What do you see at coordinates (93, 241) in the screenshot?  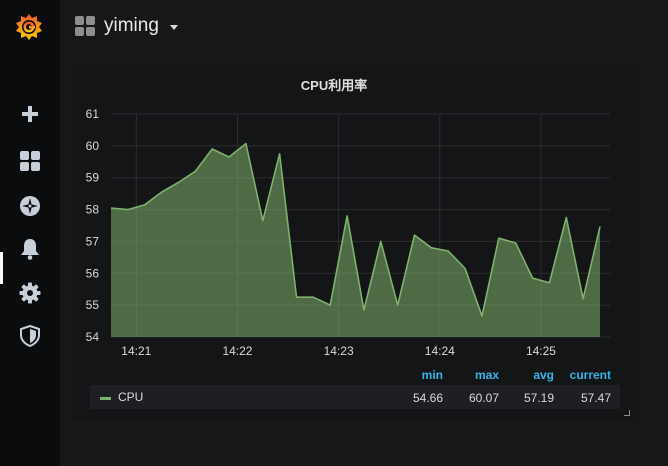 I see `y-tick-label: 57` at bounding box center [93, 241].